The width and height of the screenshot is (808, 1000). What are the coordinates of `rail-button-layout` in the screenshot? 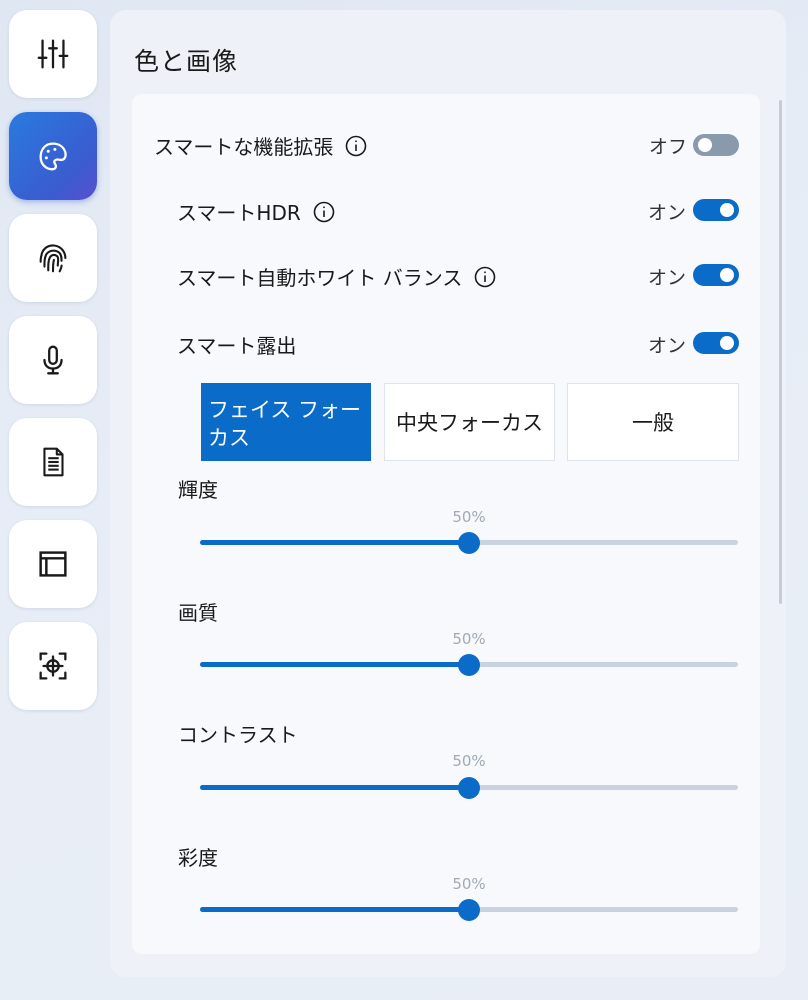 It's located at (53, 564).